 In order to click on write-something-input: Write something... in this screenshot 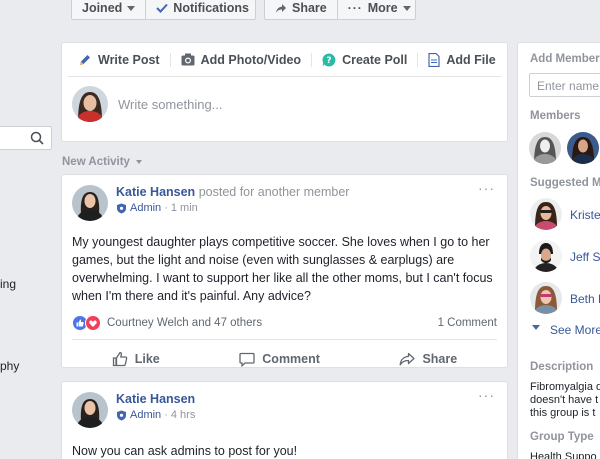, I will do `click(170, 104)`.